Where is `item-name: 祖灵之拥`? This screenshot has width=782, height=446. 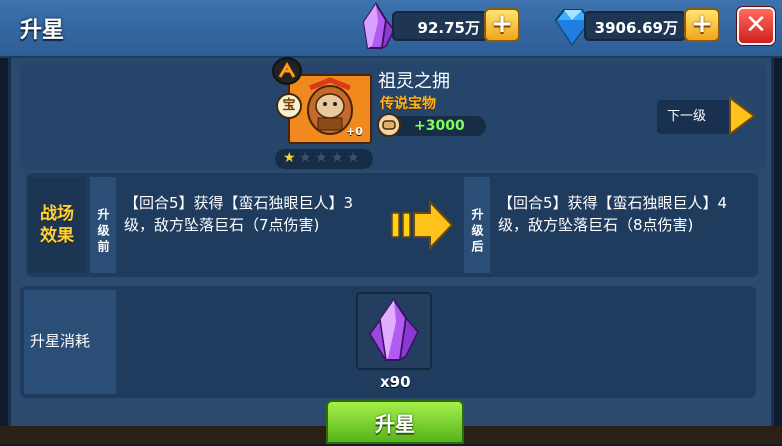
item-name: 祖灵之拥 is located at coordinates (414, 81).